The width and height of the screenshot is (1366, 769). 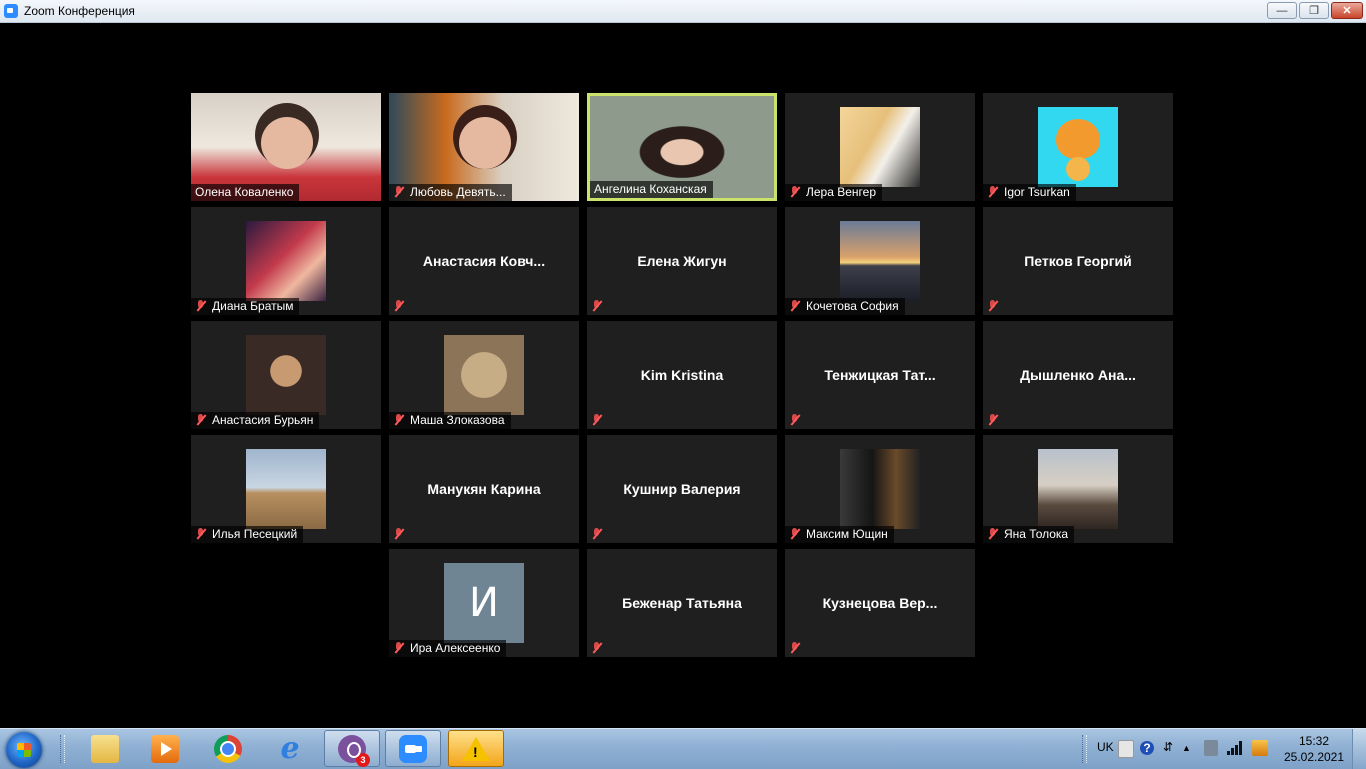 I want to click on letter-avatar: И, so click(x=484, y=603).